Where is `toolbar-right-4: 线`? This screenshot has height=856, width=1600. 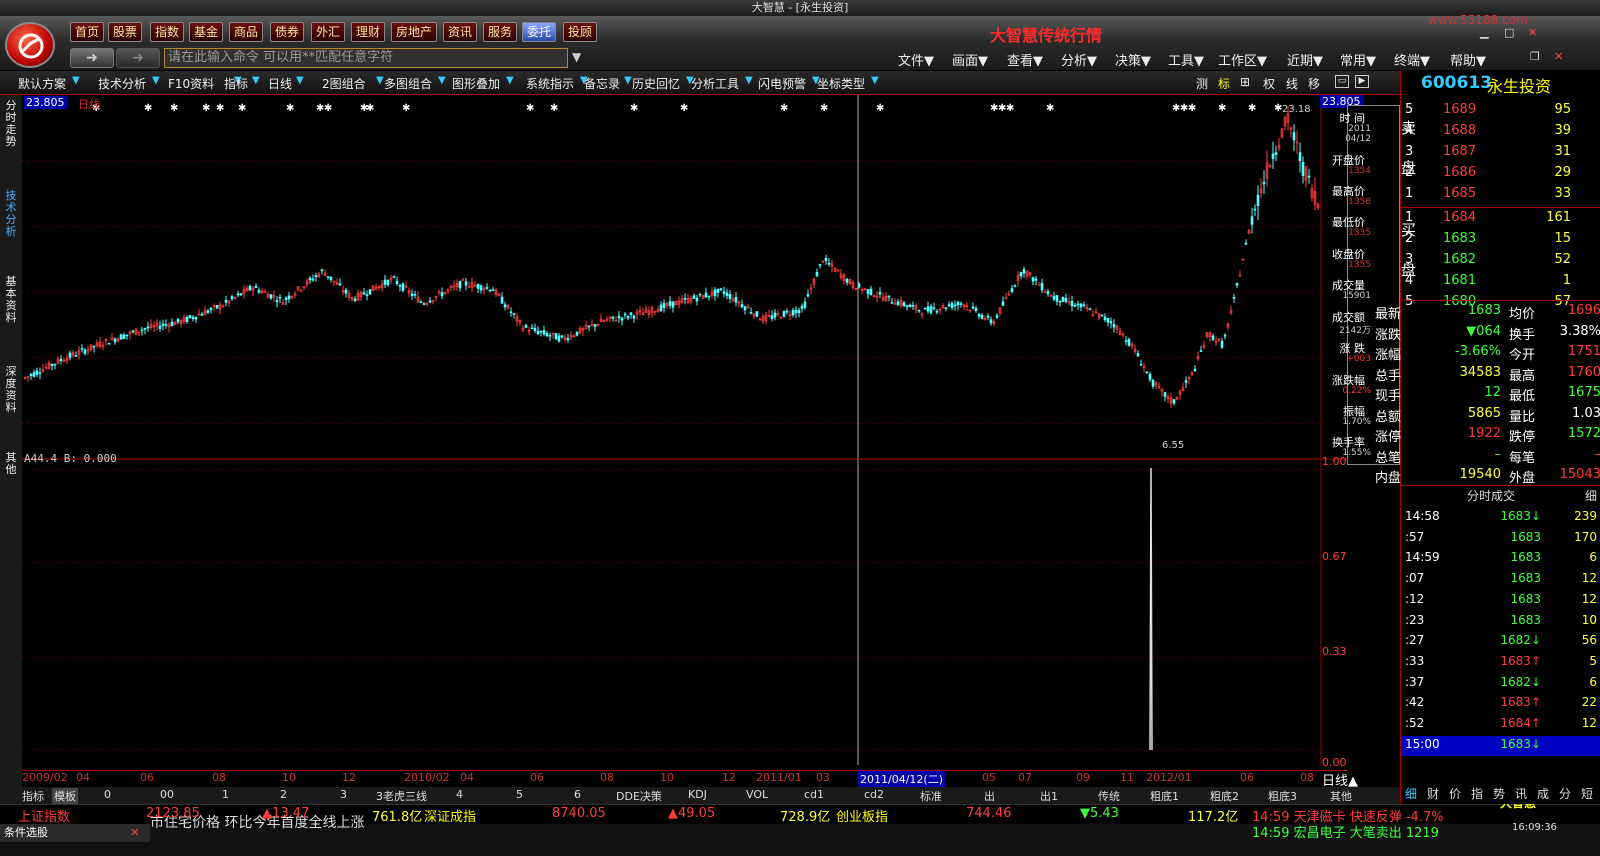 toolbar-right-4: 线 is located at coordinates (1292, 83).